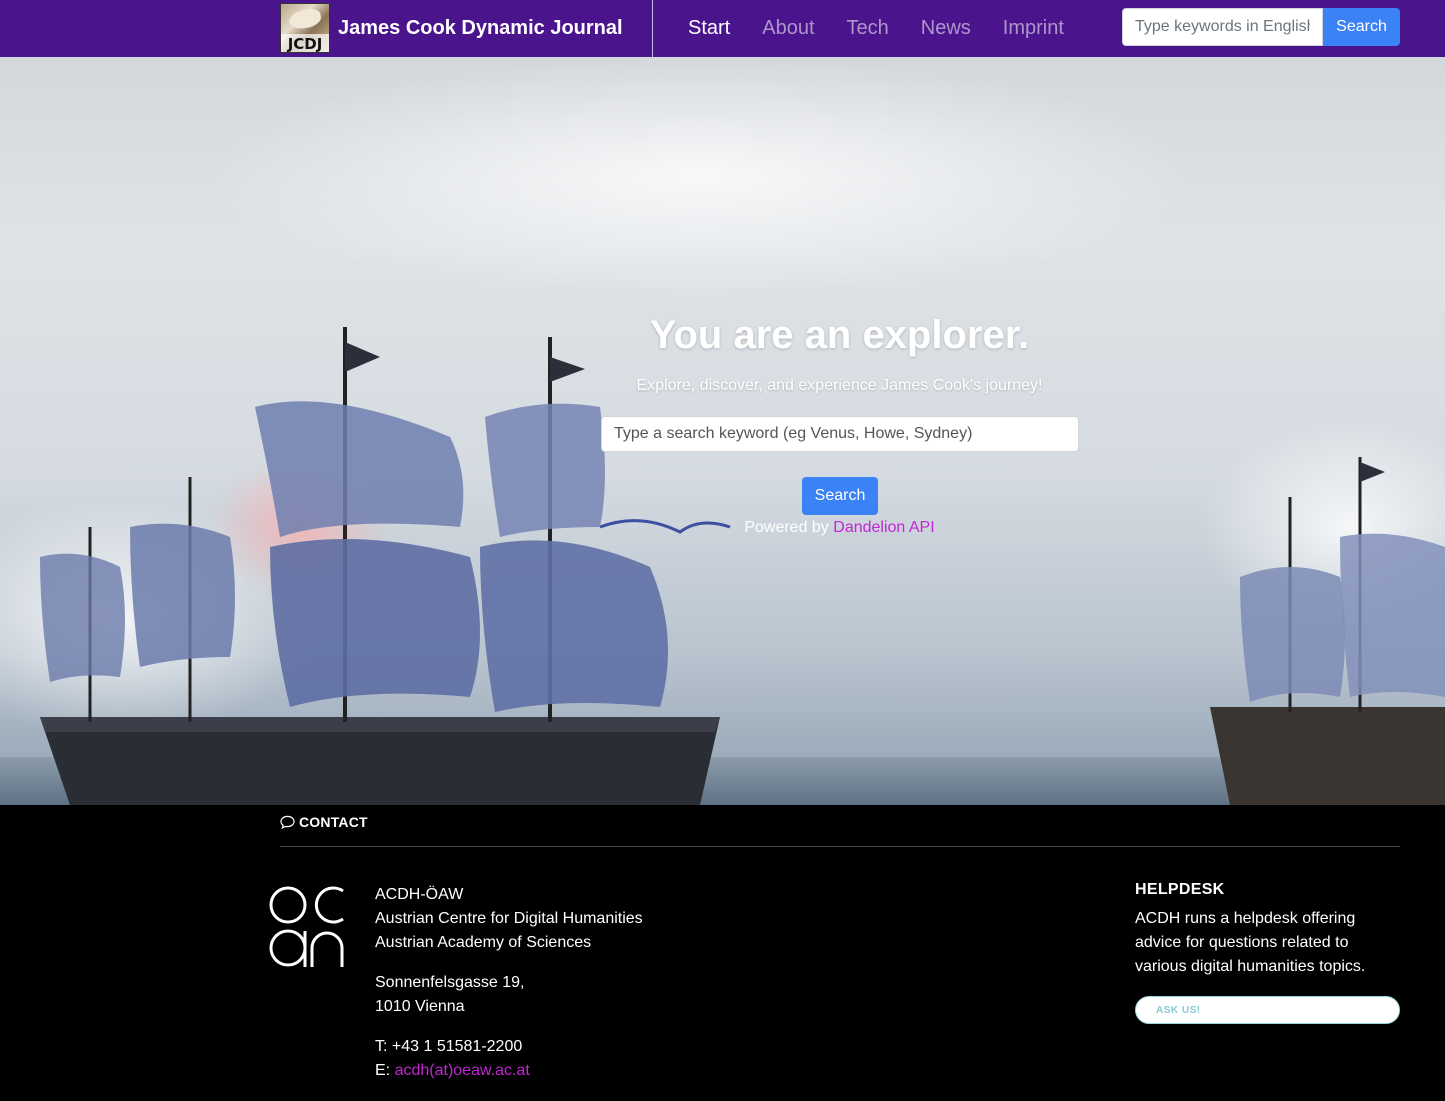 The width and height of the screenshot is (1445, 1101). Describe the element at coordinates (652, 28) in the screenshot. I see `nav-divider` at that location.